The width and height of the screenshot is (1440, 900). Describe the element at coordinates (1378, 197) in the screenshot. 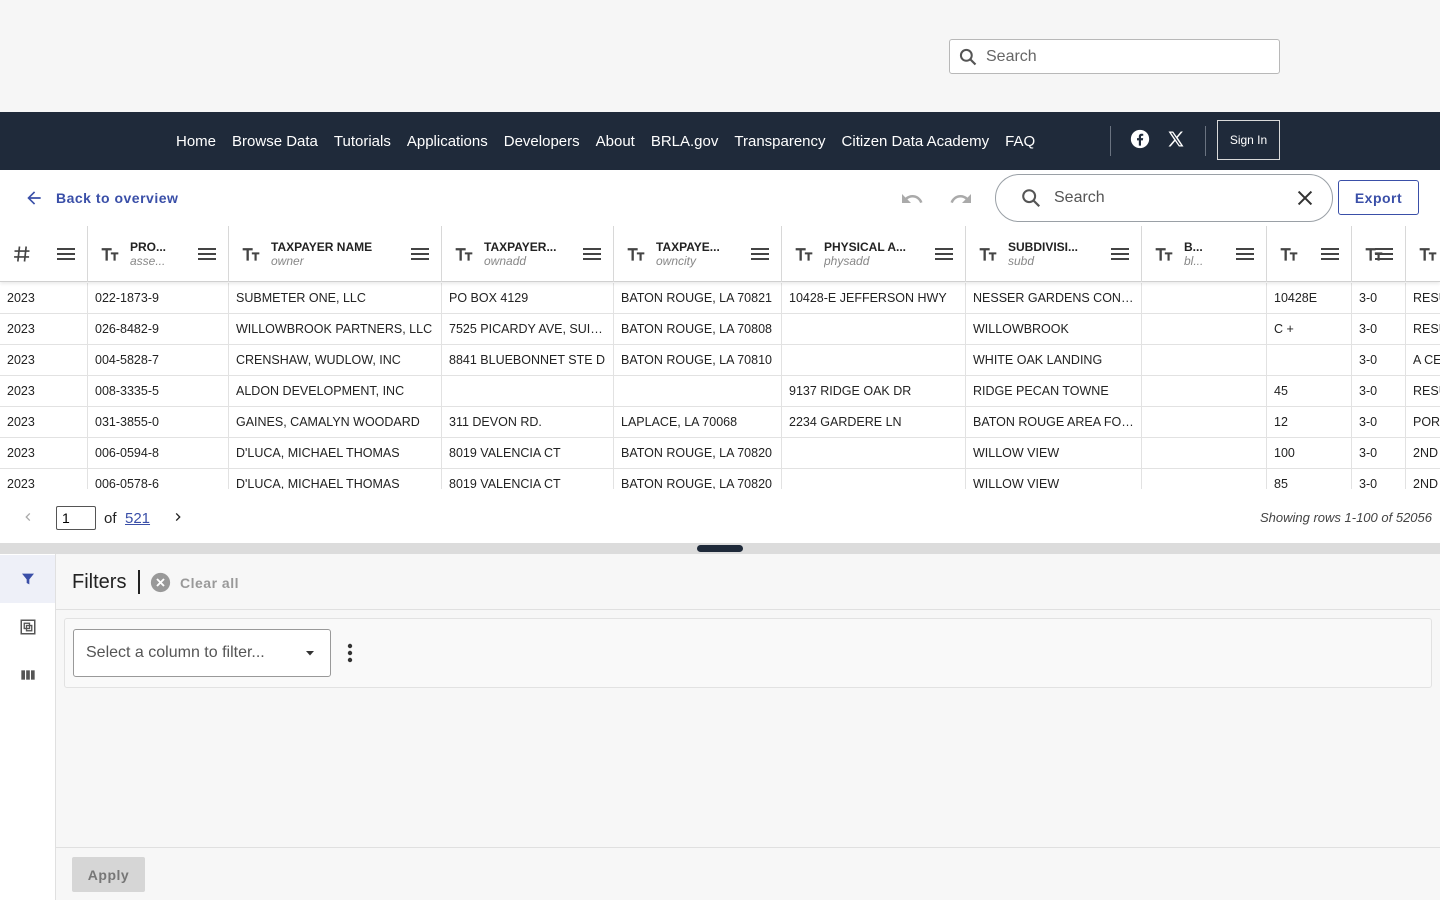

I see `export-button: Export` at that location.